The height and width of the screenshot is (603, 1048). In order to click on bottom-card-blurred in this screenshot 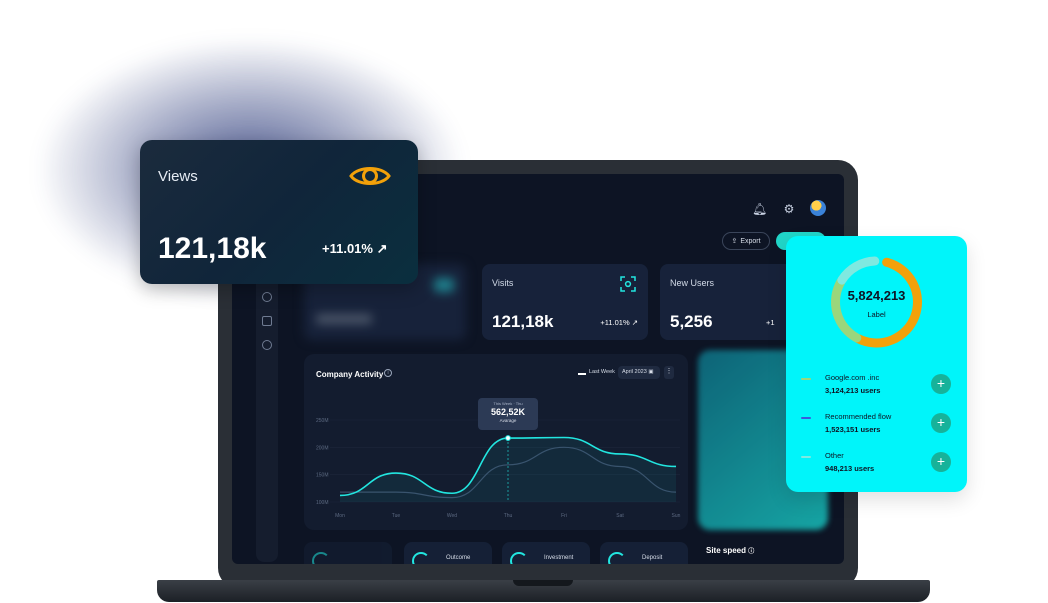, I will do `click(348, 553)`.